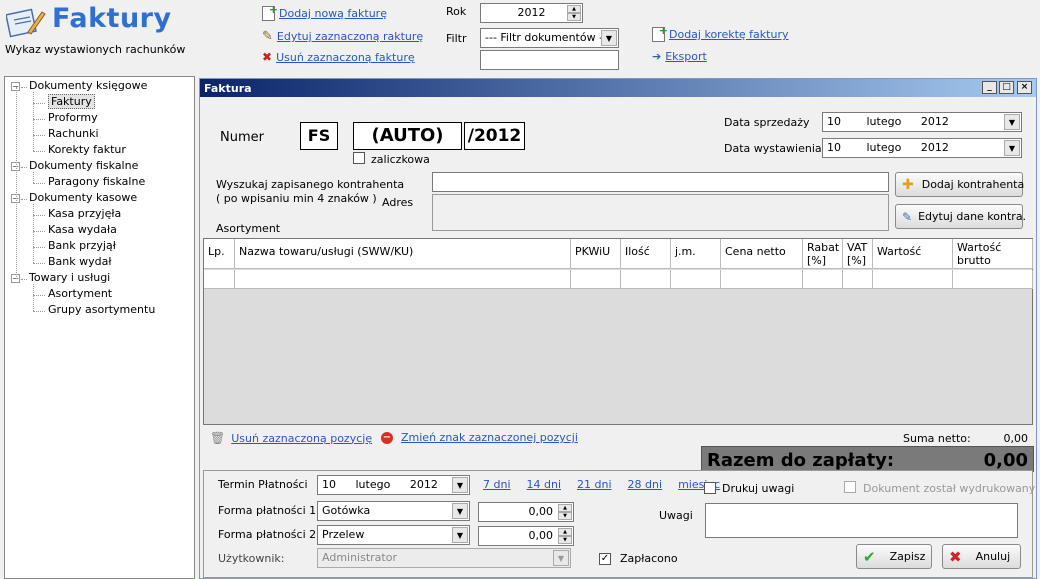 This screenshot has height=579, width=1040. I want to click on print-notes-checkbox, so click(710, 489).